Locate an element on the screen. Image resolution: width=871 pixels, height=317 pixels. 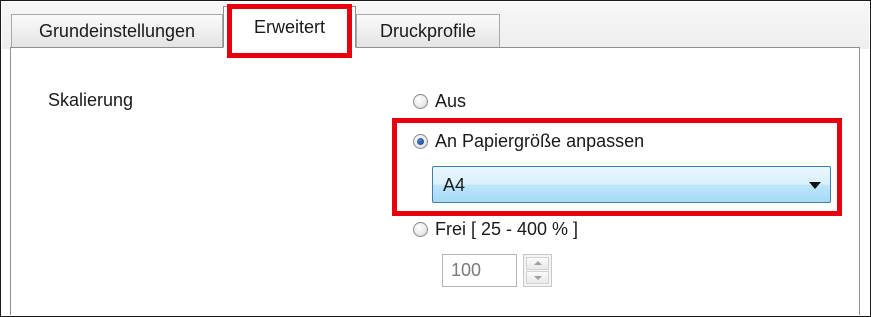
paper-size-dropdown: A4 is located at coordinates (631, 184).